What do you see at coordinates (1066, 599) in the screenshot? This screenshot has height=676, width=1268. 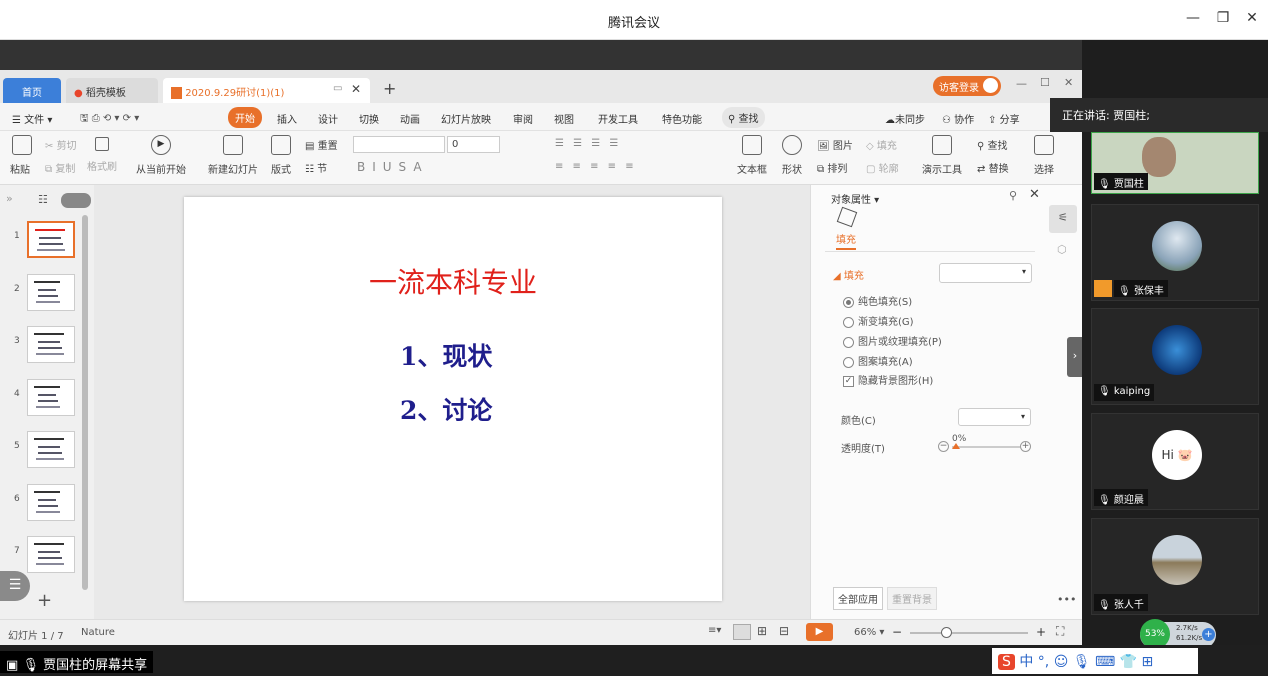 I see `more-icon: •••` at bounding box center [1066, 599].